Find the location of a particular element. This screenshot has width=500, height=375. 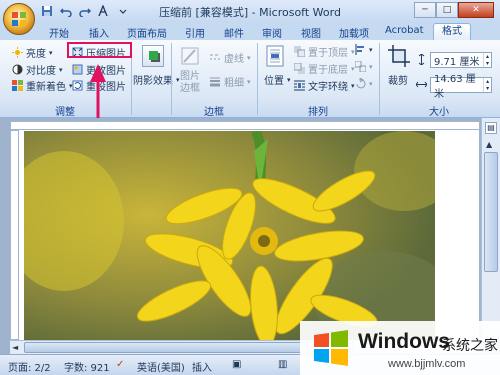

height-value: 9.71 厘米 is located at coordinates (457, 62).